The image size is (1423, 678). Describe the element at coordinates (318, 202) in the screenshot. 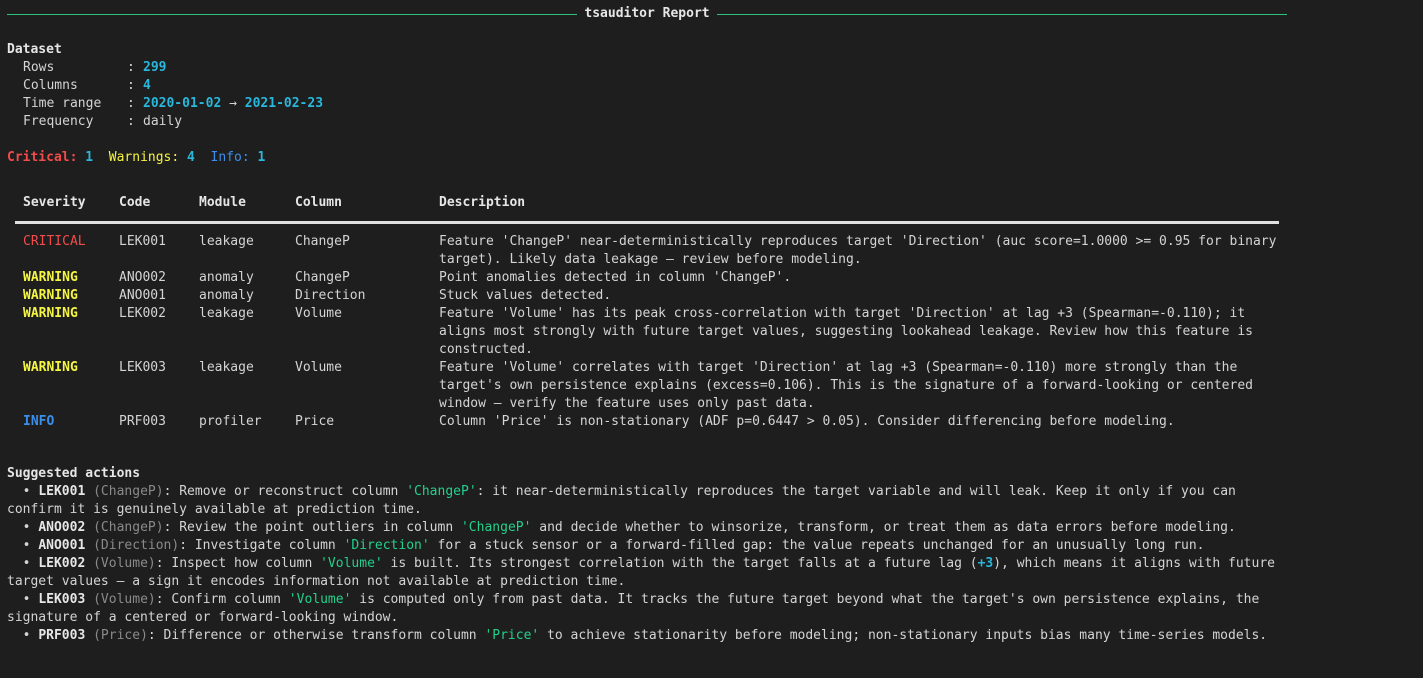

I see `header-column: Column` at that location.